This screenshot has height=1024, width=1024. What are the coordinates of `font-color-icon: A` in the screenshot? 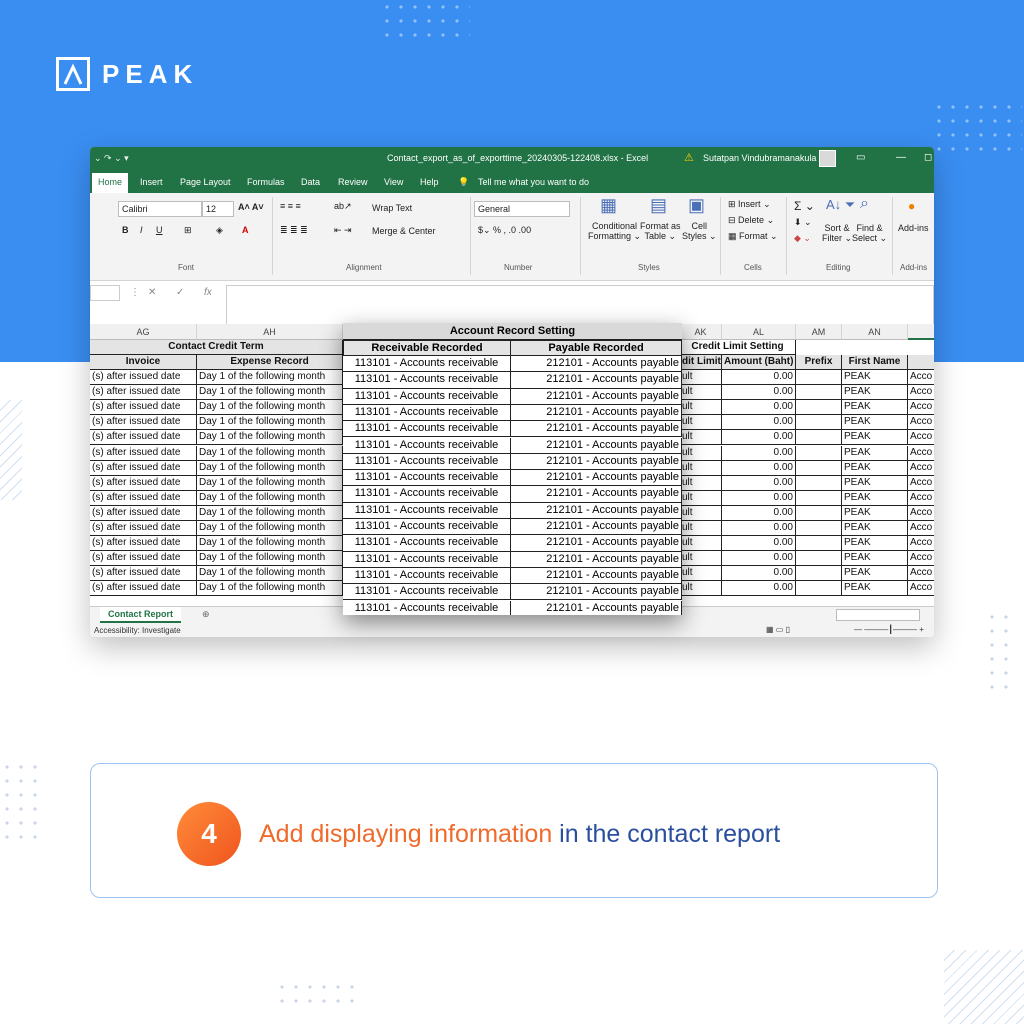 It's located at (245, 230).